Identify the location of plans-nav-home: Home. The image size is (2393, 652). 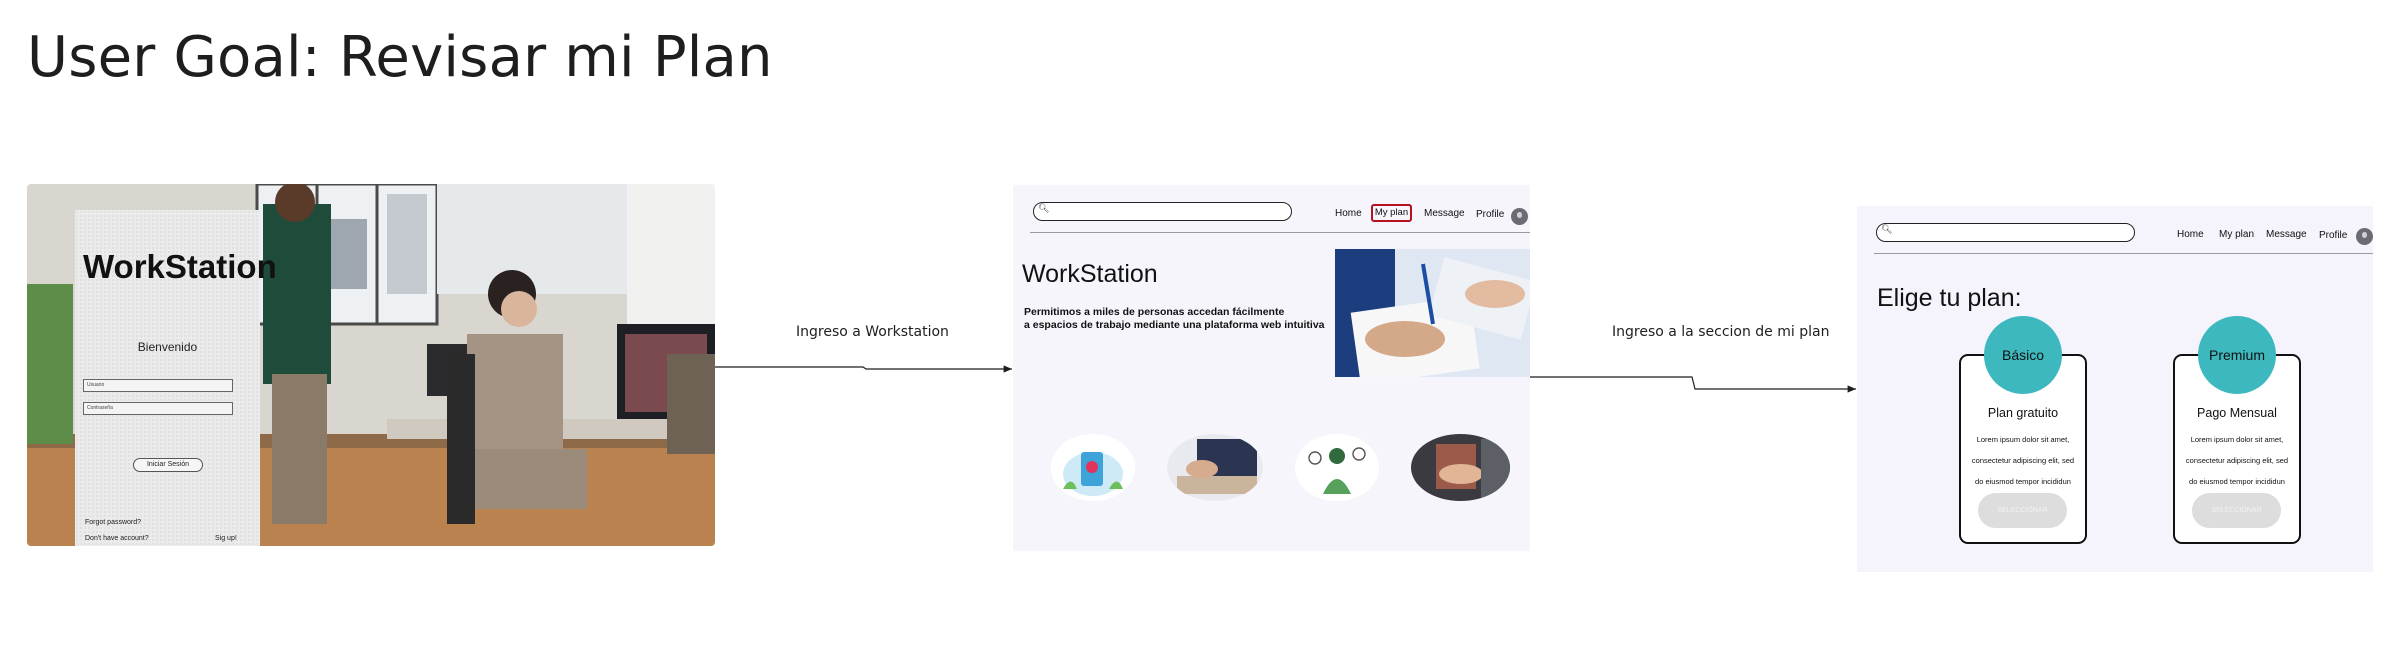
(2190, 234).